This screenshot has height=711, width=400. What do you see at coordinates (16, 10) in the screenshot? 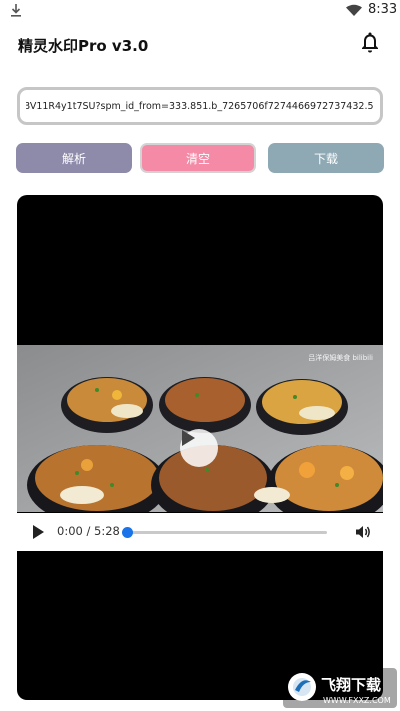
I see `download-icon` at bounding box center [16, 10].